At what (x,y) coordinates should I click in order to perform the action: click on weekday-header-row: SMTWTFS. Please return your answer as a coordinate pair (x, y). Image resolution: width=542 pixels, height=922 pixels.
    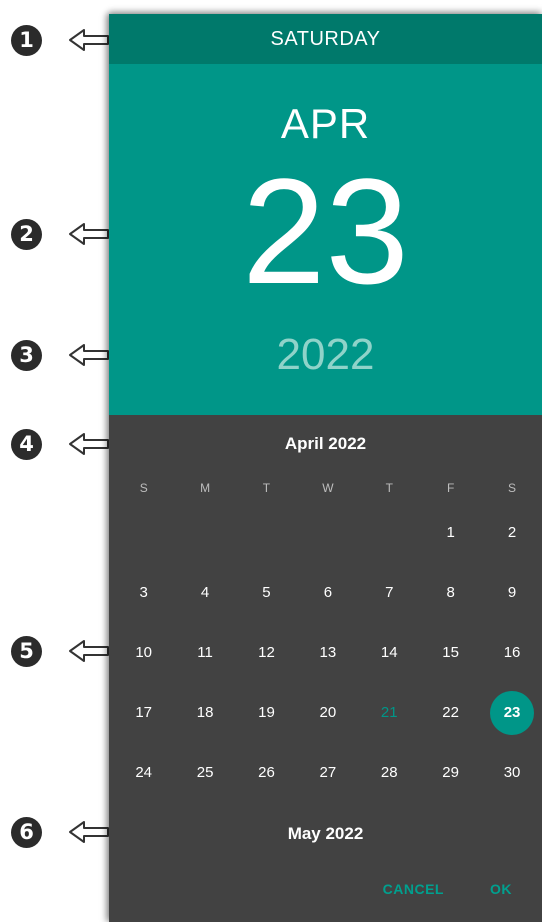
    Looking at the image, I should click on (327, 488).